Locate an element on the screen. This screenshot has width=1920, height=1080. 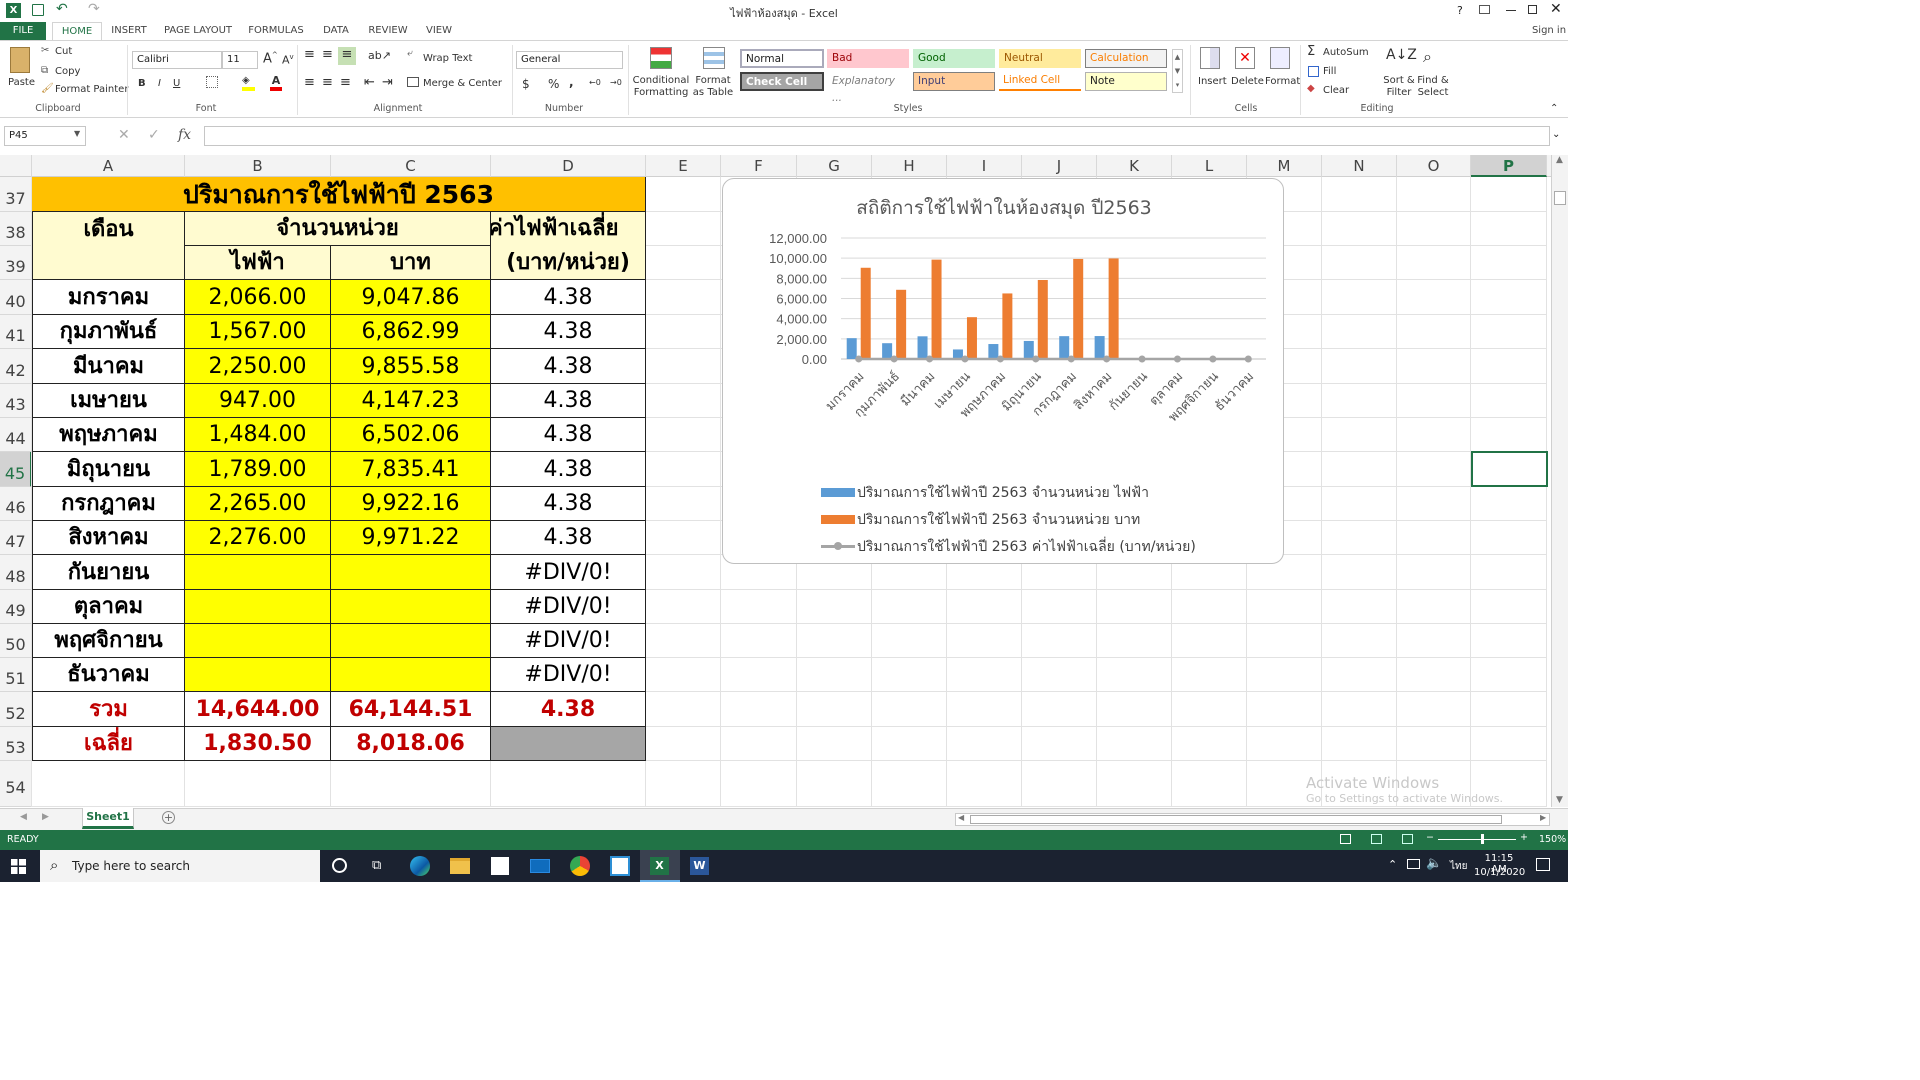
row-header-47: 47 is located at coordinates (16, 538).